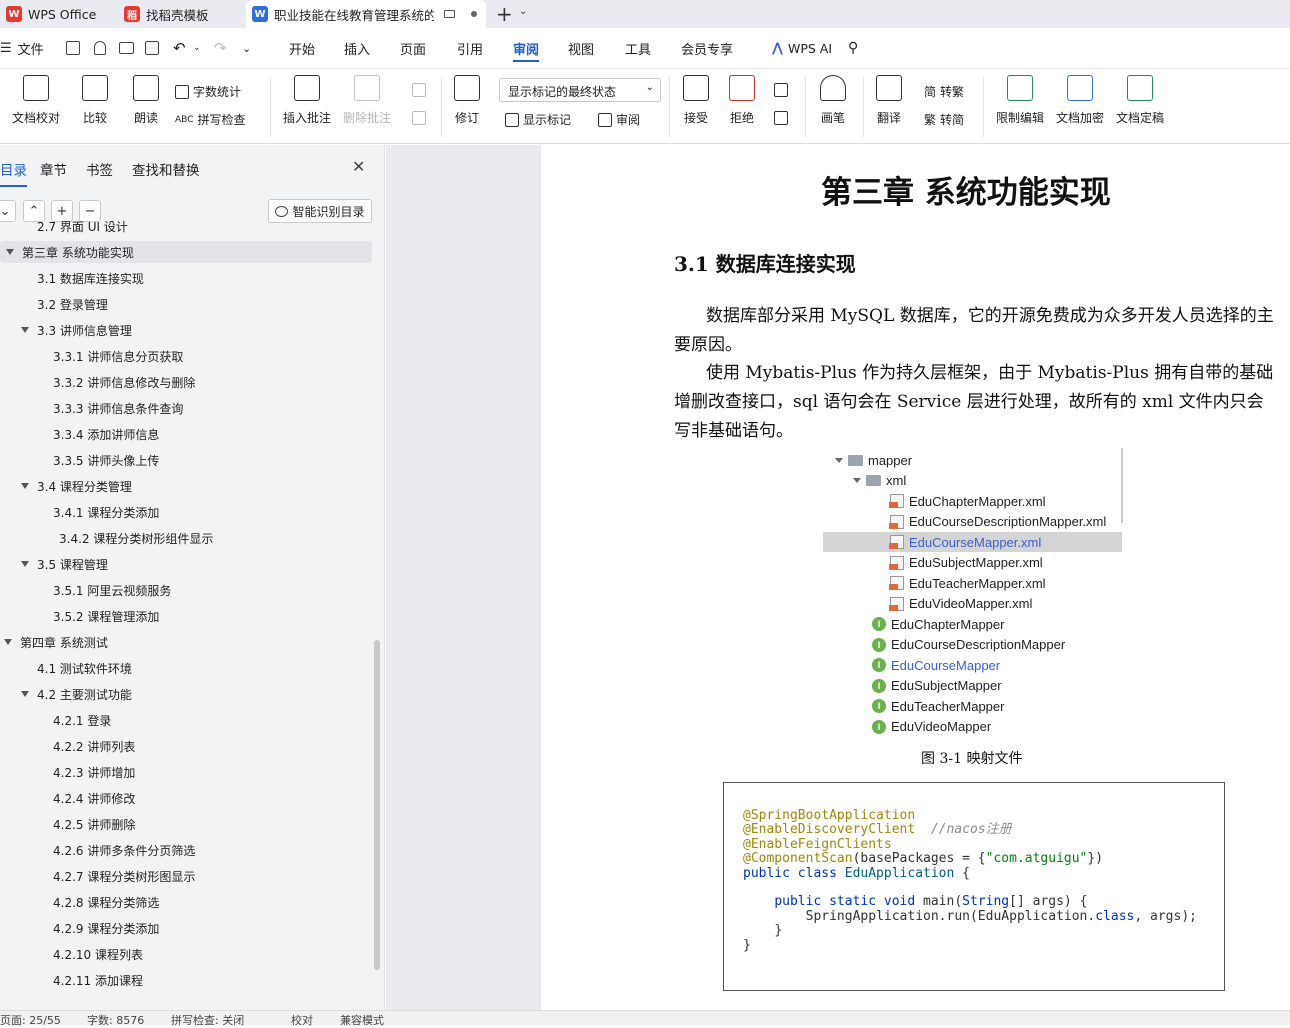 The image size is (1290, 1028). Describe the element at coordinates (124, 850) in the screenshot. I see `toc-item: 4.2.6 讲师多条件分页筛选` at that location.